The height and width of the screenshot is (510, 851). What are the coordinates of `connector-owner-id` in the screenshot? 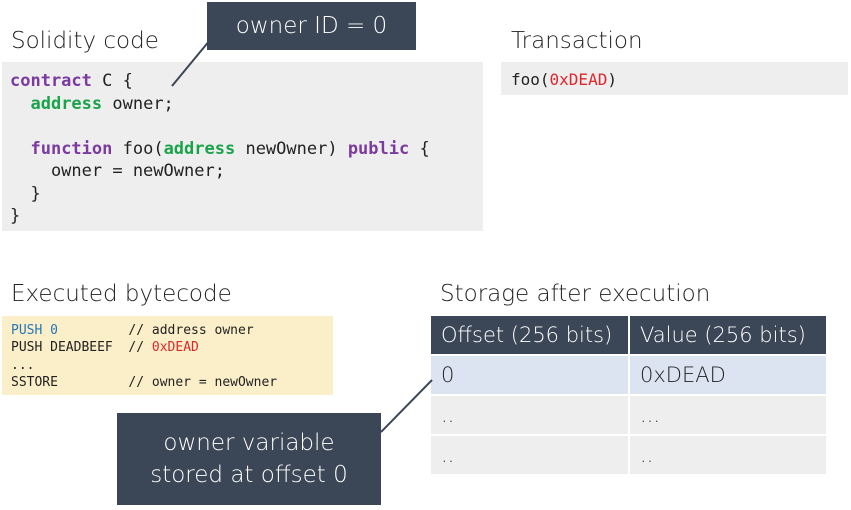 It's located at (191, 63).